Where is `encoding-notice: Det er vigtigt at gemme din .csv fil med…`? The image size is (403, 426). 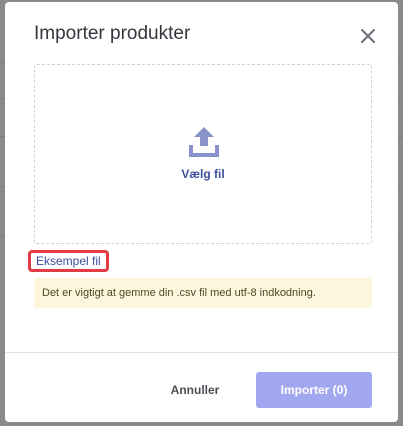
encoding-notice: Det er vigtigt at gemme din .csv fil med… is located at coordinates (203, 293).